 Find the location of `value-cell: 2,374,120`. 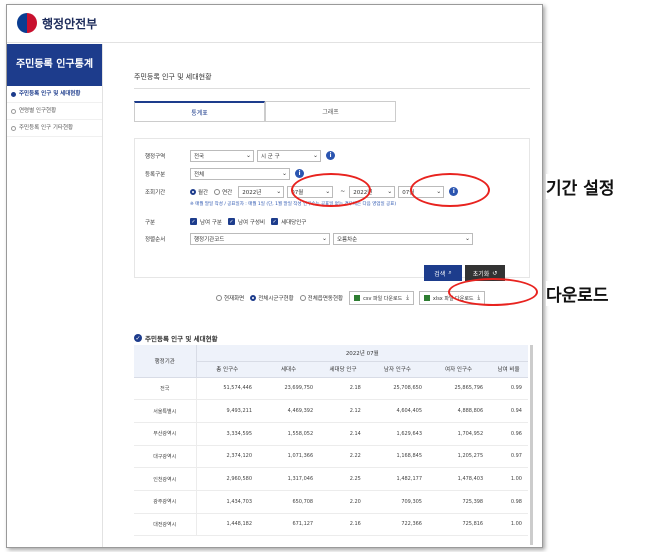

value-cell: 2,374,120 is located at coordinates (227, 457).